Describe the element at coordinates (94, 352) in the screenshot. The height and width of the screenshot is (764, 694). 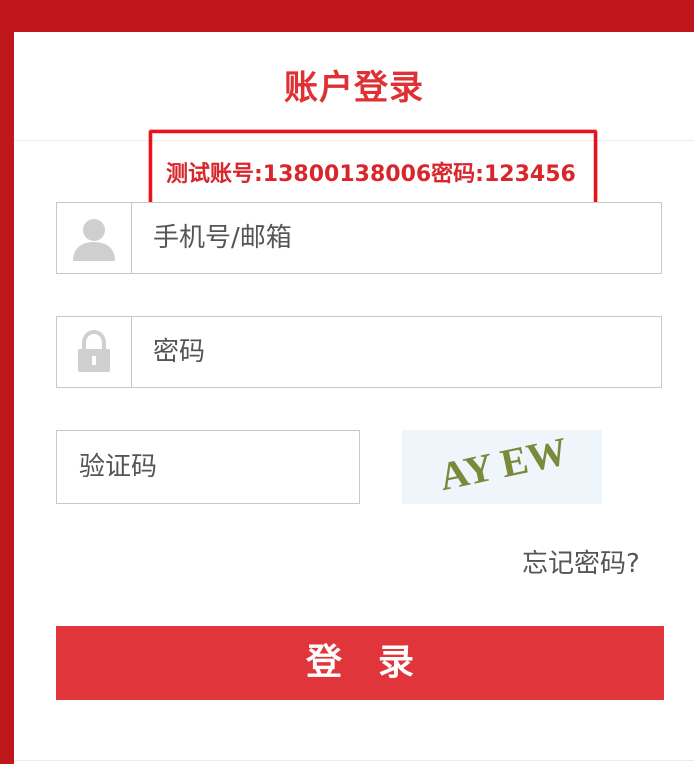
I see `lock-icon` at that location.